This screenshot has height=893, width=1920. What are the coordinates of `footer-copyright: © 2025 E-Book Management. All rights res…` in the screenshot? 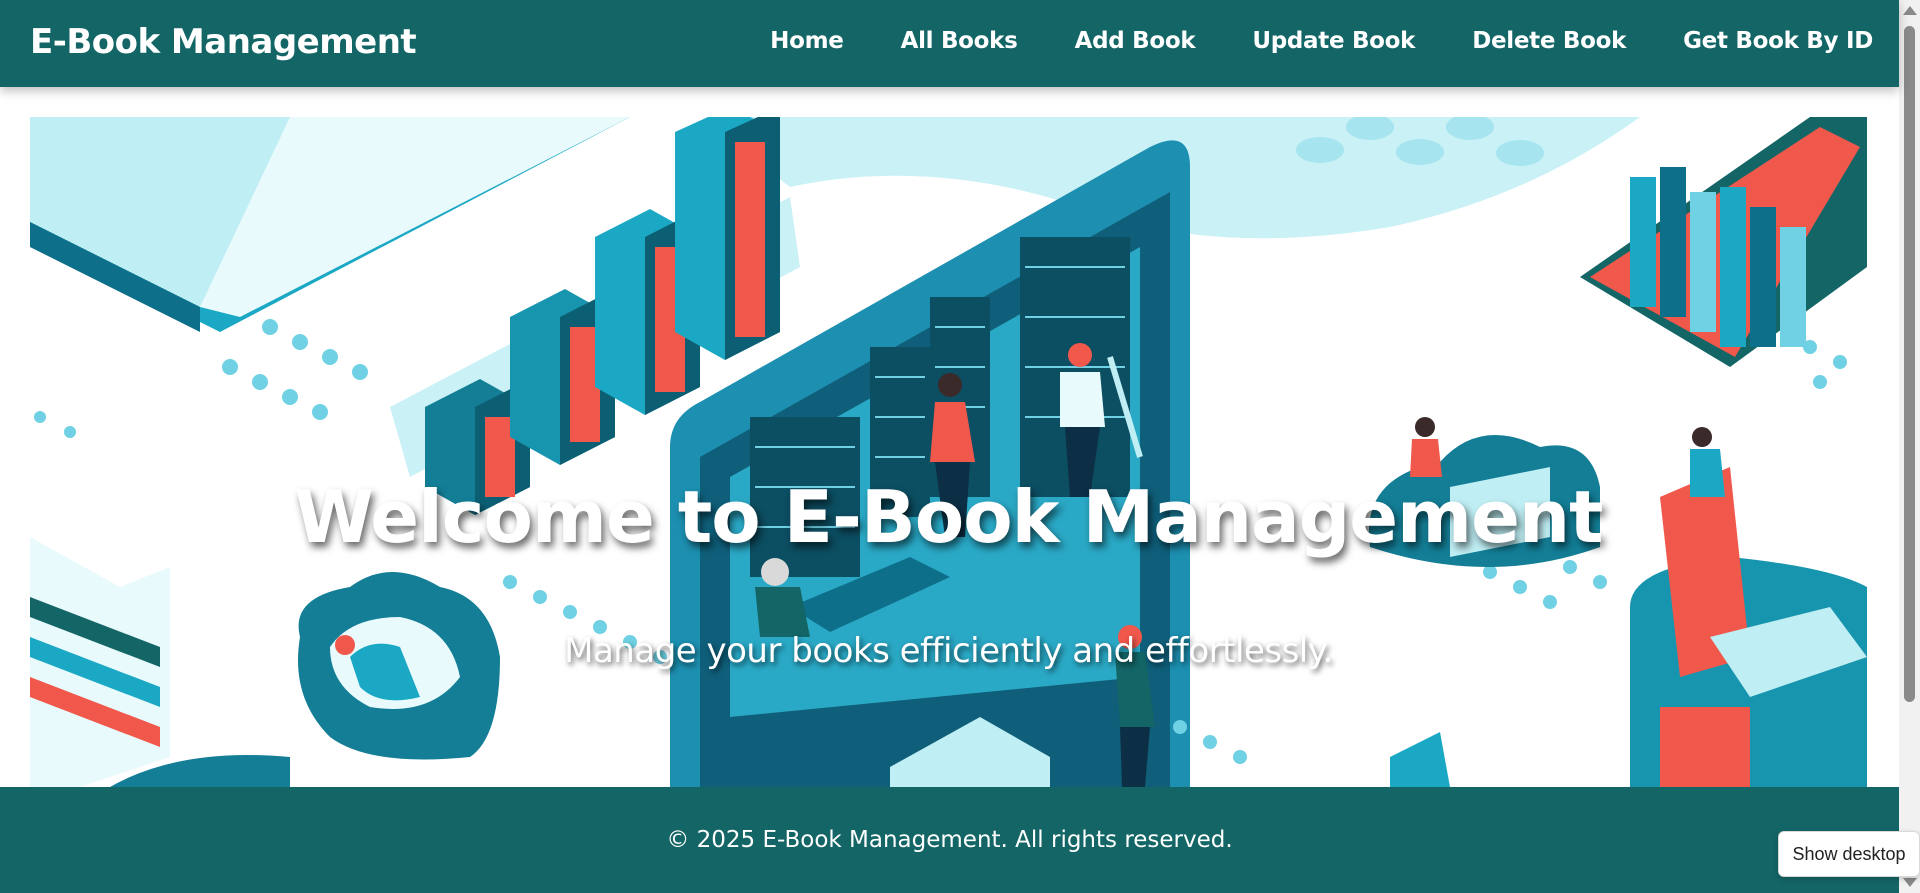 It's located at (949, 840).